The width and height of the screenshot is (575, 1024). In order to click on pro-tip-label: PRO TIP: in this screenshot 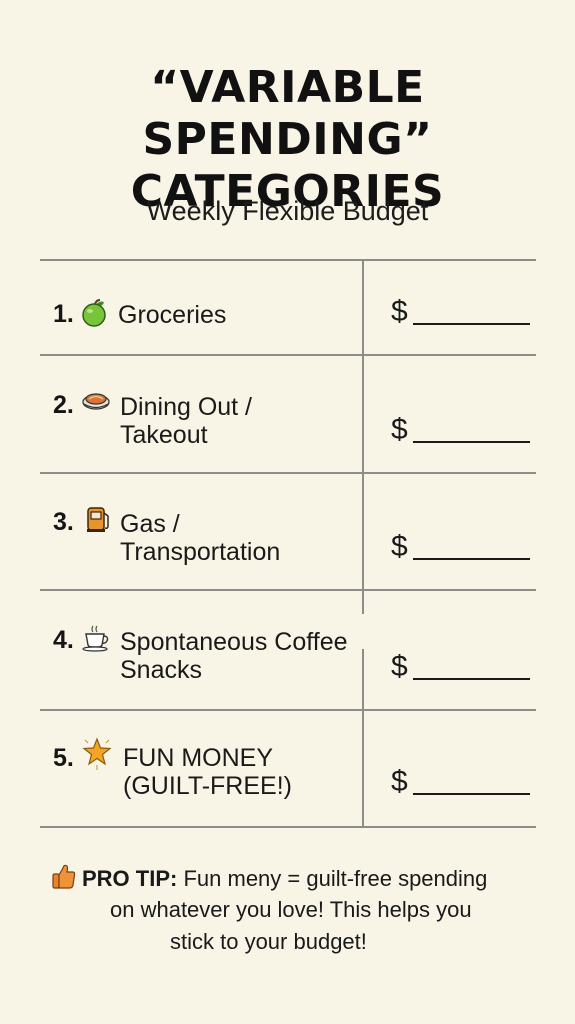, I will do `click(130, 878)`.